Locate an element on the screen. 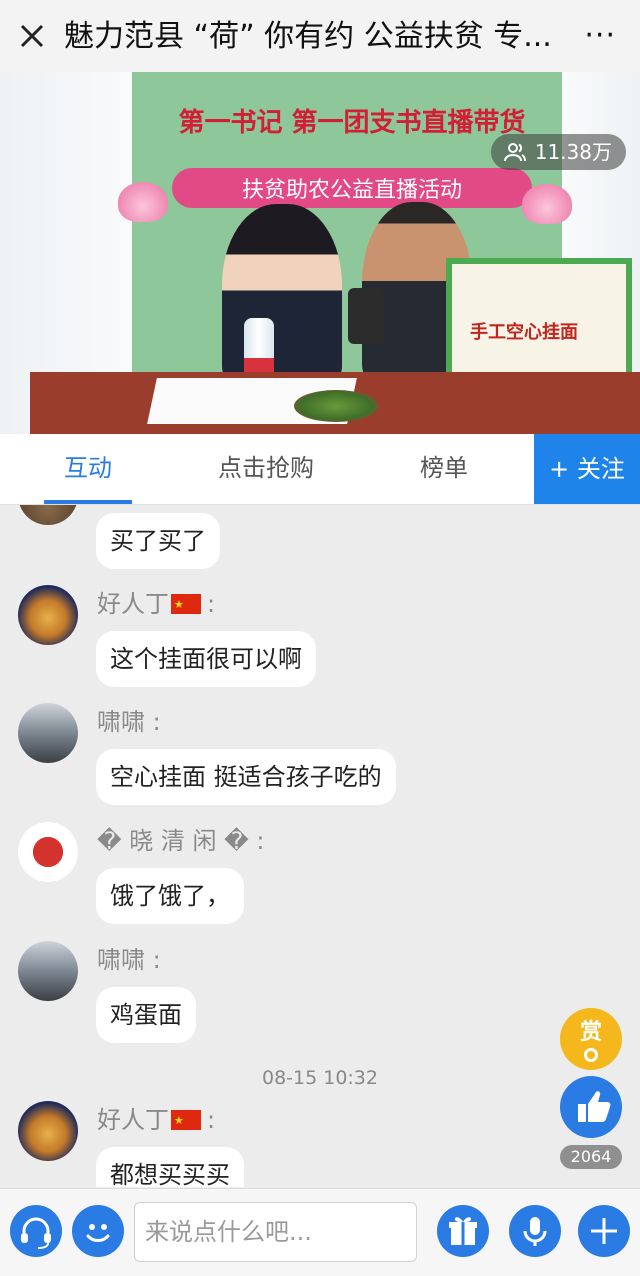 The image size is (640, 1276). emoji-button is located at coordinates (98, 1231).